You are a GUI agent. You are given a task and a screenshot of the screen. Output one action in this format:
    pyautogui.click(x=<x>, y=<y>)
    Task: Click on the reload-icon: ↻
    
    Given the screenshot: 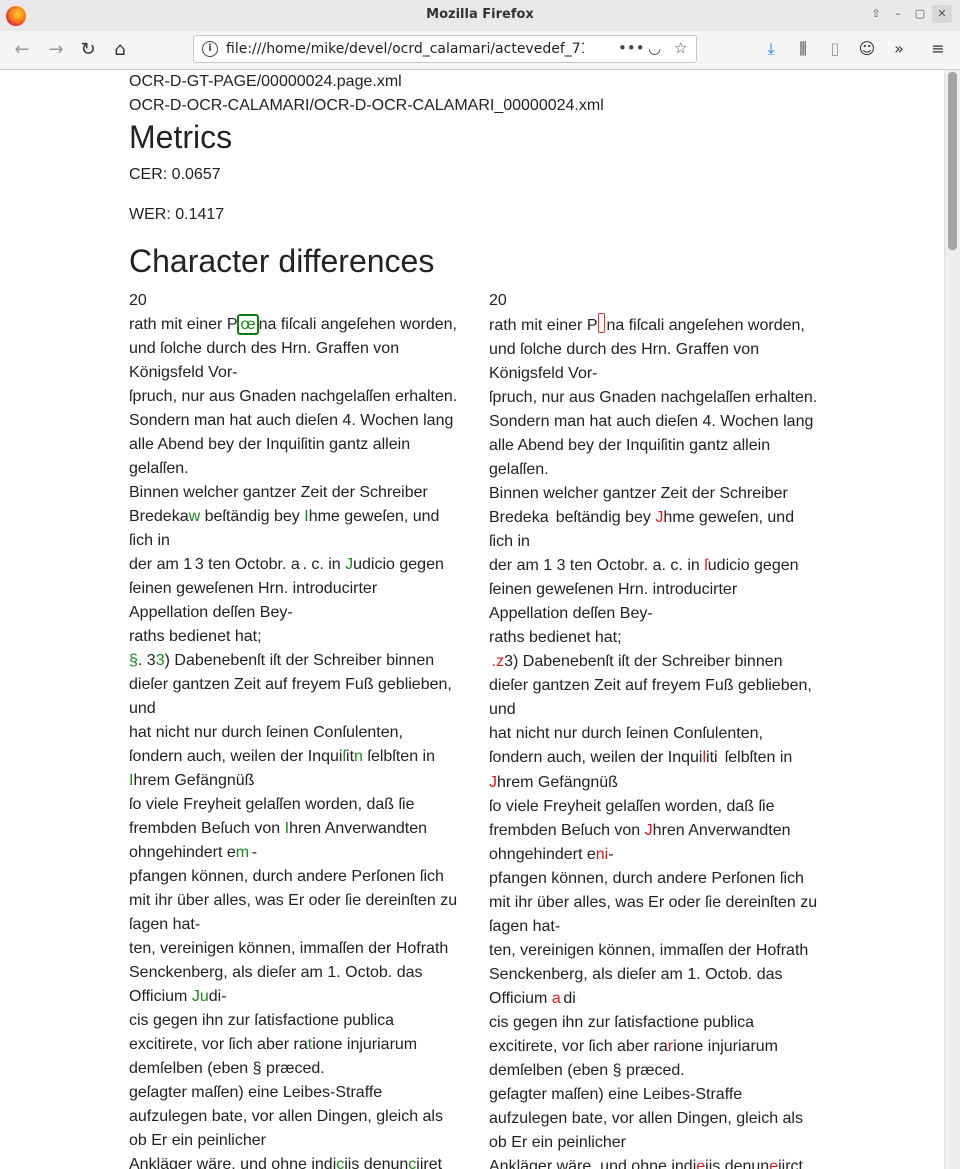 What is the action you would take?
    pyautogui.click(x=88, y=50)
    